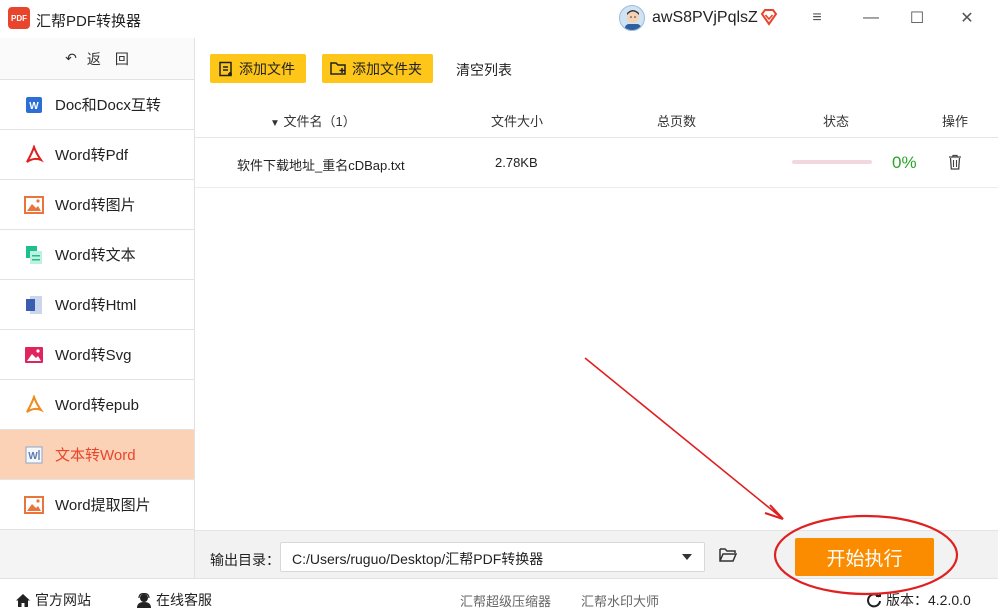  Describe the element at coordinates (904, 162) in the screenshot. I see `progress-percent: 0%` at that location.